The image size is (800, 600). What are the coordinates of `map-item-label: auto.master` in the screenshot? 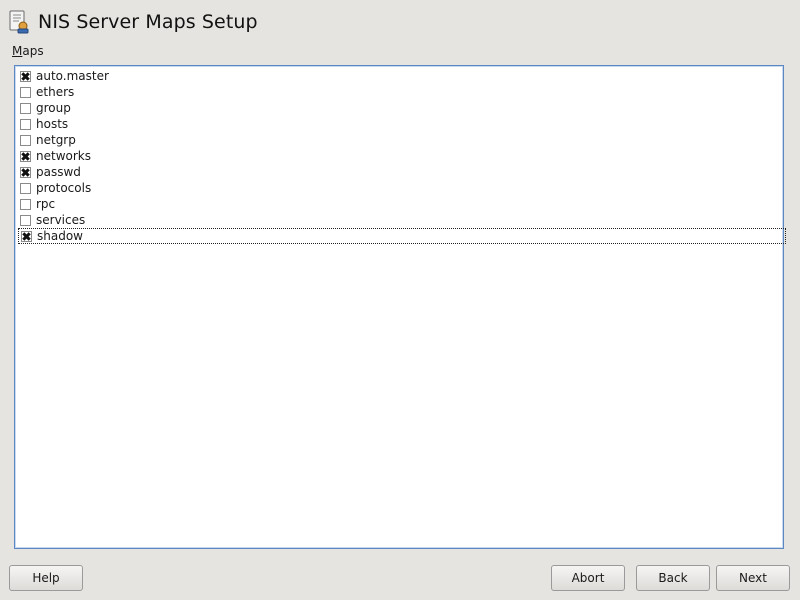 It's located at (72, 76).